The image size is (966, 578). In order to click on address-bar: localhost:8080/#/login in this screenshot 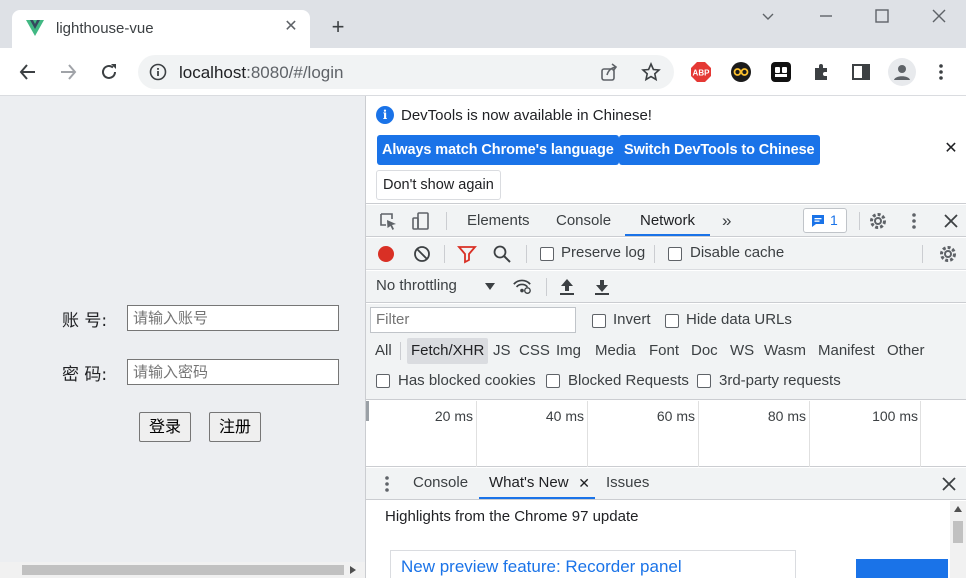, I will do `click(406, 72)`.